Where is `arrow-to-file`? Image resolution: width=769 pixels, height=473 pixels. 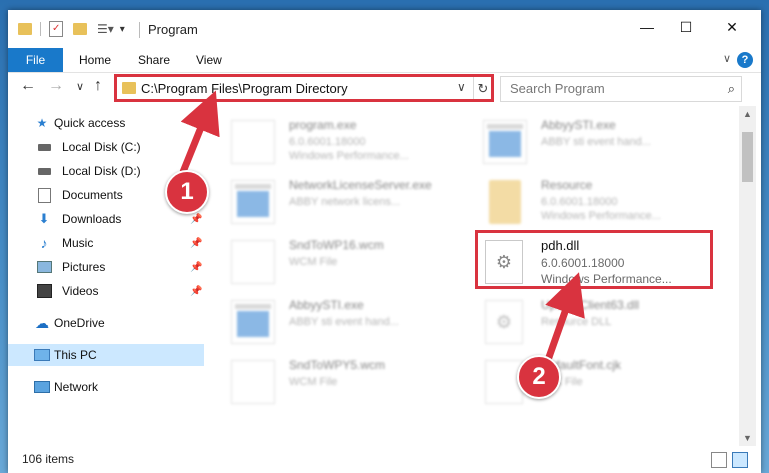
arrow-to-file is located at coordinates (564, 317).